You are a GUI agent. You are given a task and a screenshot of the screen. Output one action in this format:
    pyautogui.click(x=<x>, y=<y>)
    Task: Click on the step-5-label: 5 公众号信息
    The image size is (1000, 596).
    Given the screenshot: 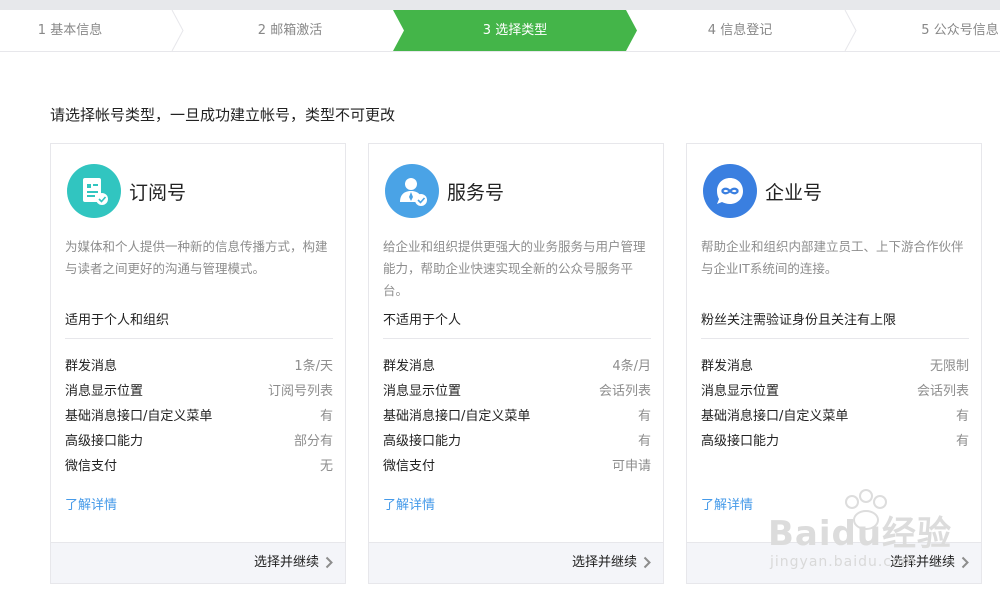 What is the action you would take?
    pyautogui.click(x=960, y=30)
    